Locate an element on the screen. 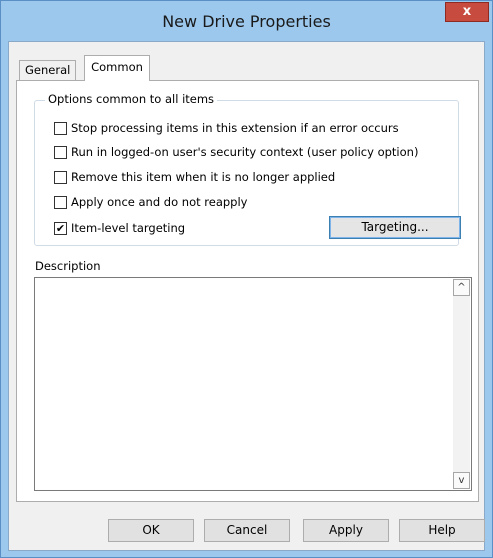 This screenshot has height=558, width=493. apply-once-checkbox is located at coordinates (60, 202).